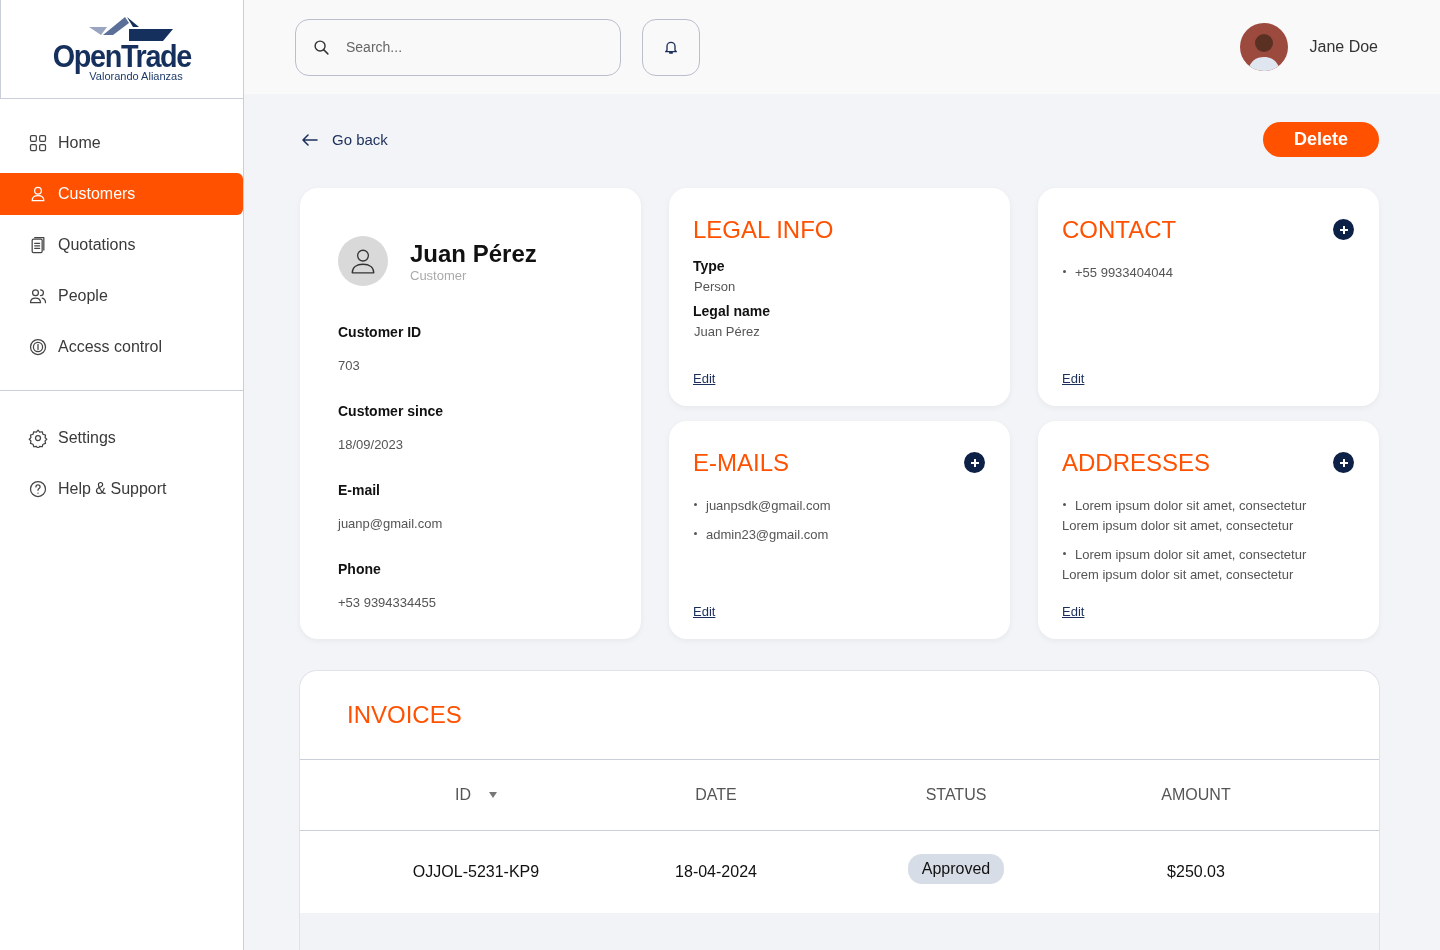 This screenshot has width=1440, height=950. Describe the element at coordinates (121, 438) in the screenshot. I see `sidebar-item: Settings` at that location.